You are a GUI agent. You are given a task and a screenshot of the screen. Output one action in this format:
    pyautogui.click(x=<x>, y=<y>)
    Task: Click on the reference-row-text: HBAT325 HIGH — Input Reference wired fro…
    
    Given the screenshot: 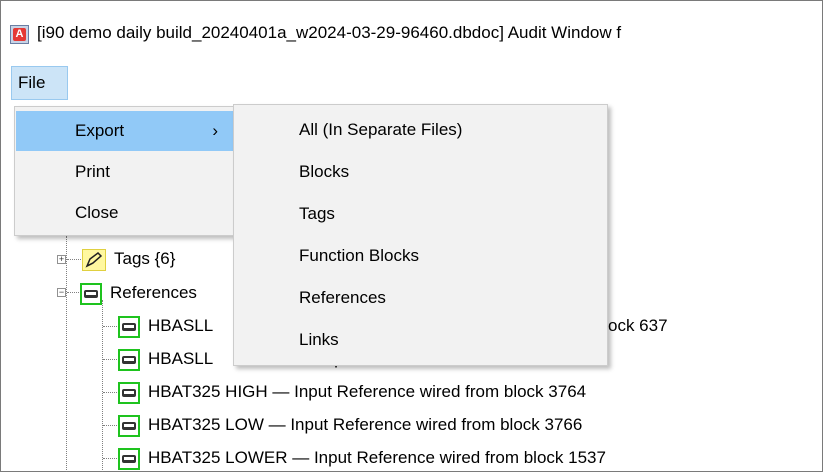 What is the action you would take?
    pyautogui.click(x=367, y=391)
    